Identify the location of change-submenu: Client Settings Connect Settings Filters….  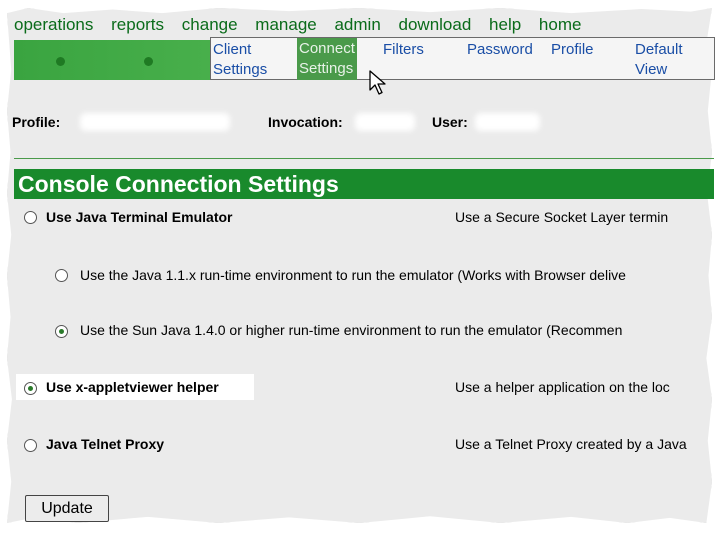
(462, 58).